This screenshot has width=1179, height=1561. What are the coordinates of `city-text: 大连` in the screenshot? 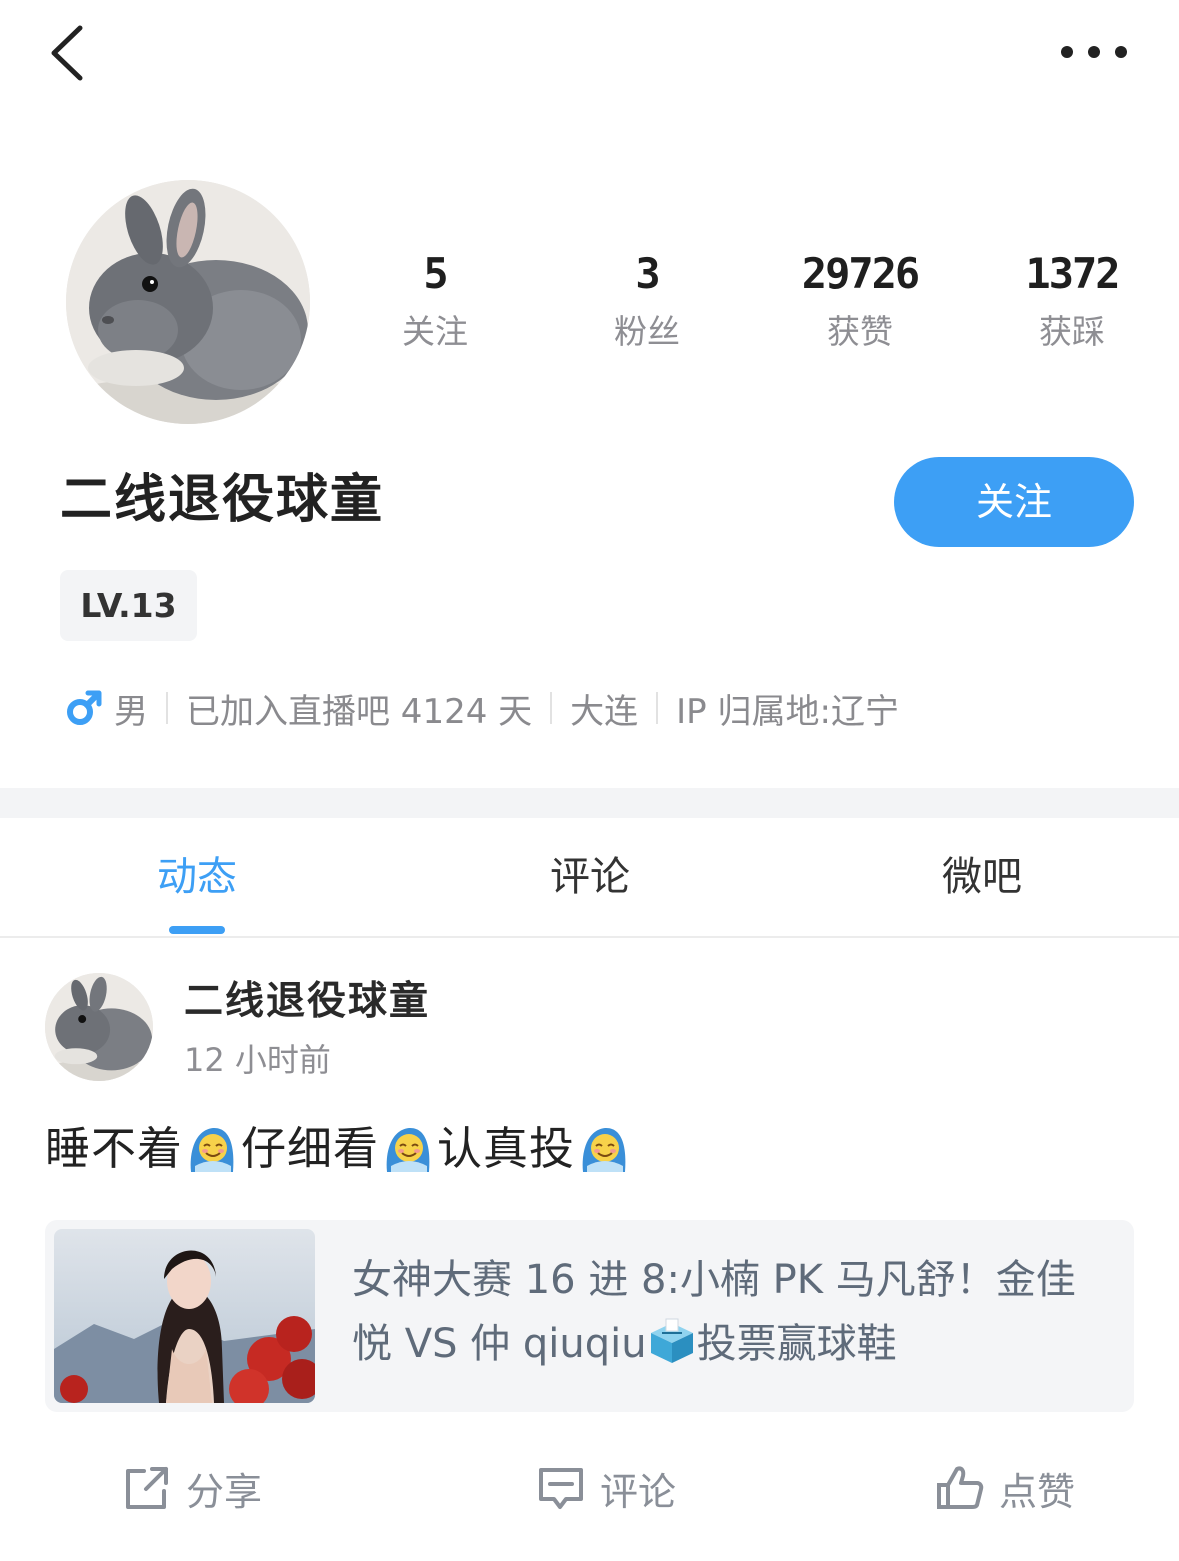 It's located at (604, 711).